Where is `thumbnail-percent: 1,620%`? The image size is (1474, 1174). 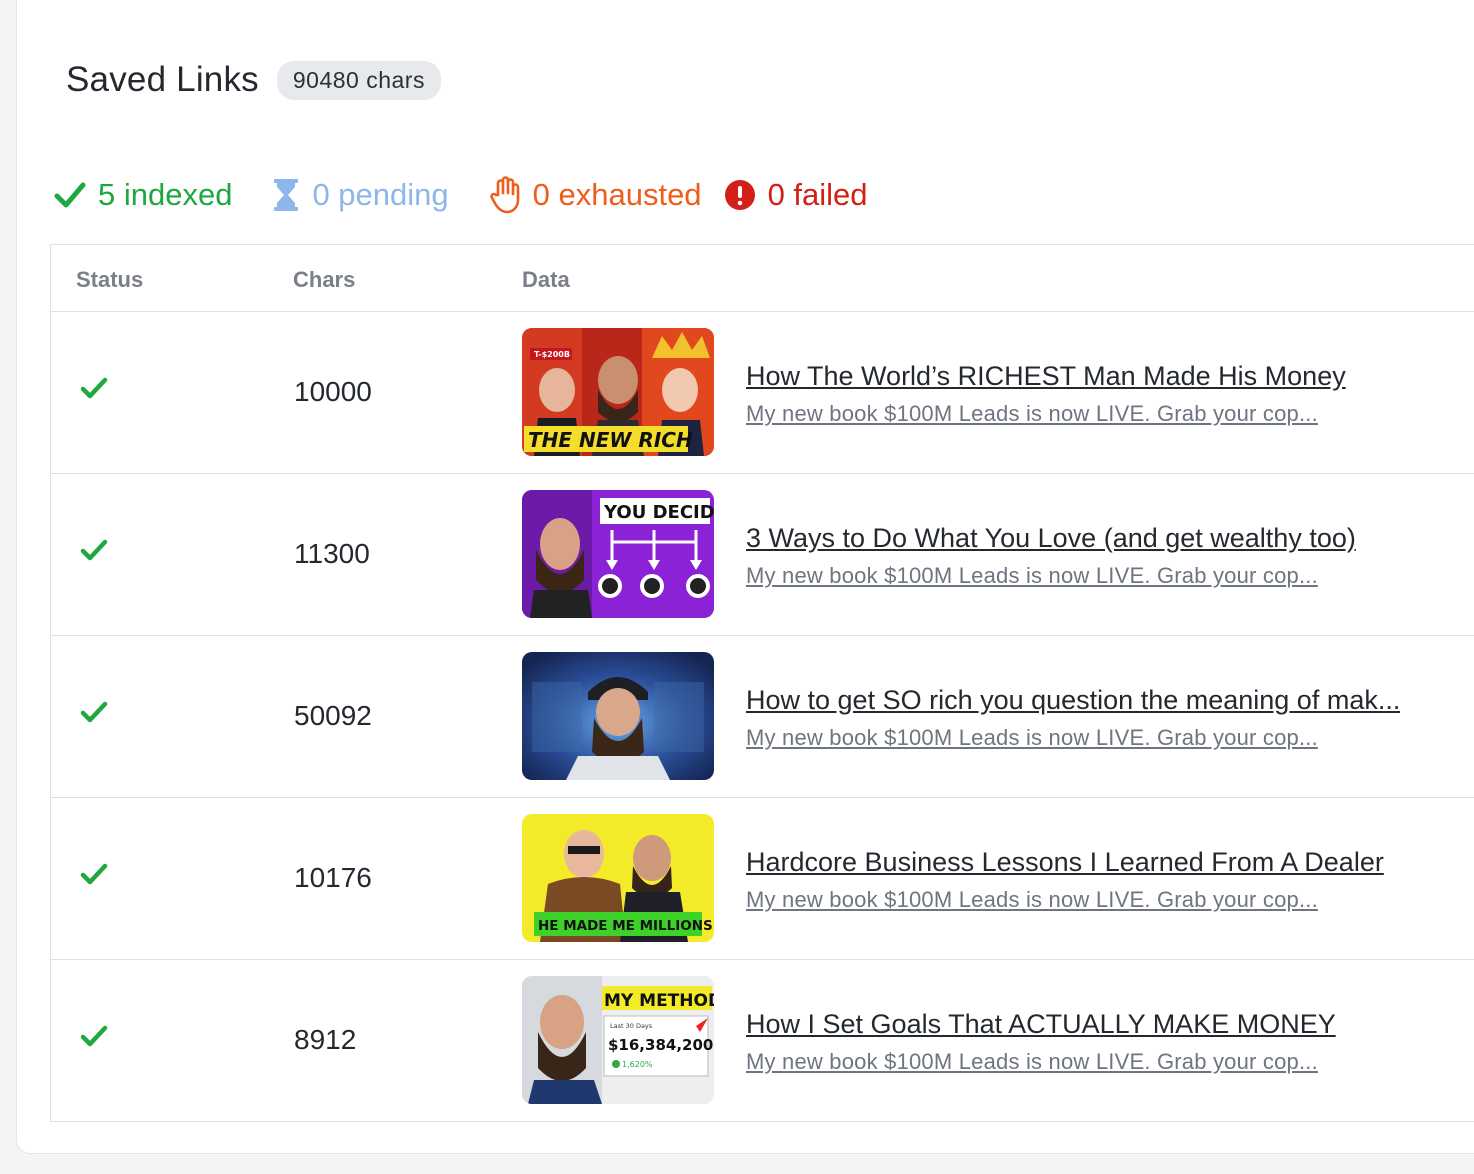
thumbnail-percent: 1,620% is located at coordinates (637, 1064).